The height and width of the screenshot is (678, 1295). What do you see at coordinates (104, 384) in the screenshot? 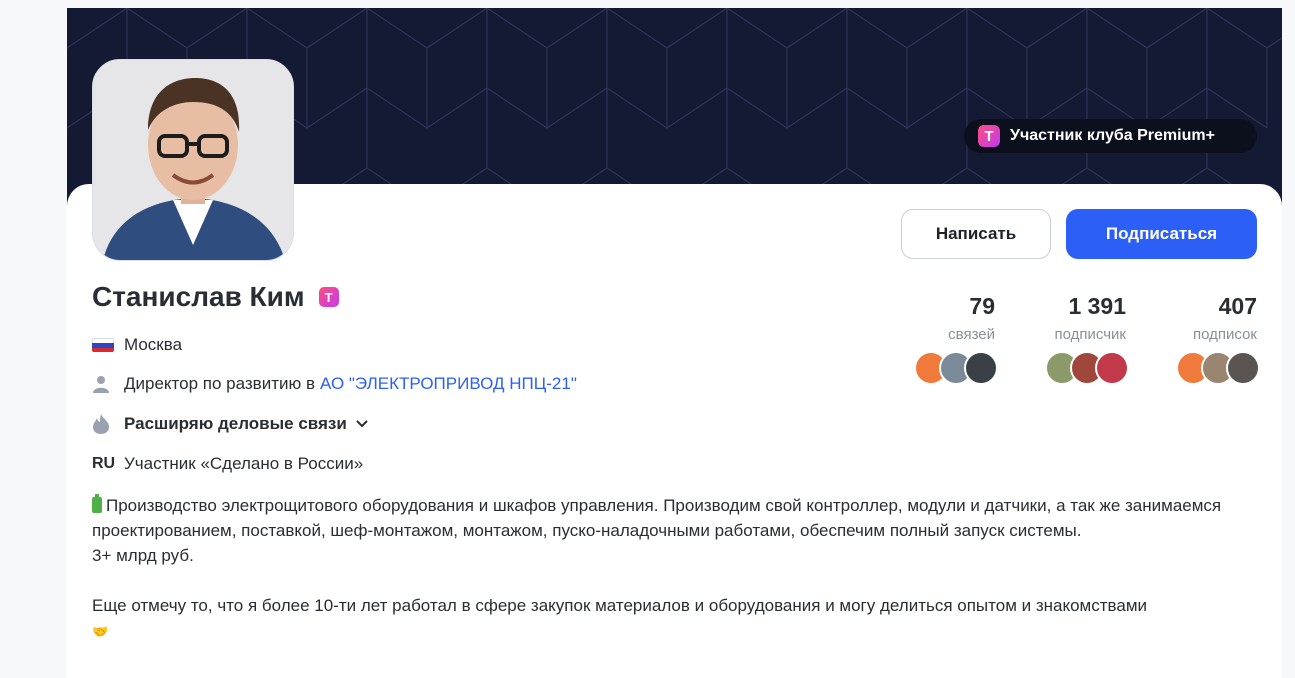
I see `person-icon` at bounding box center [104, 384].